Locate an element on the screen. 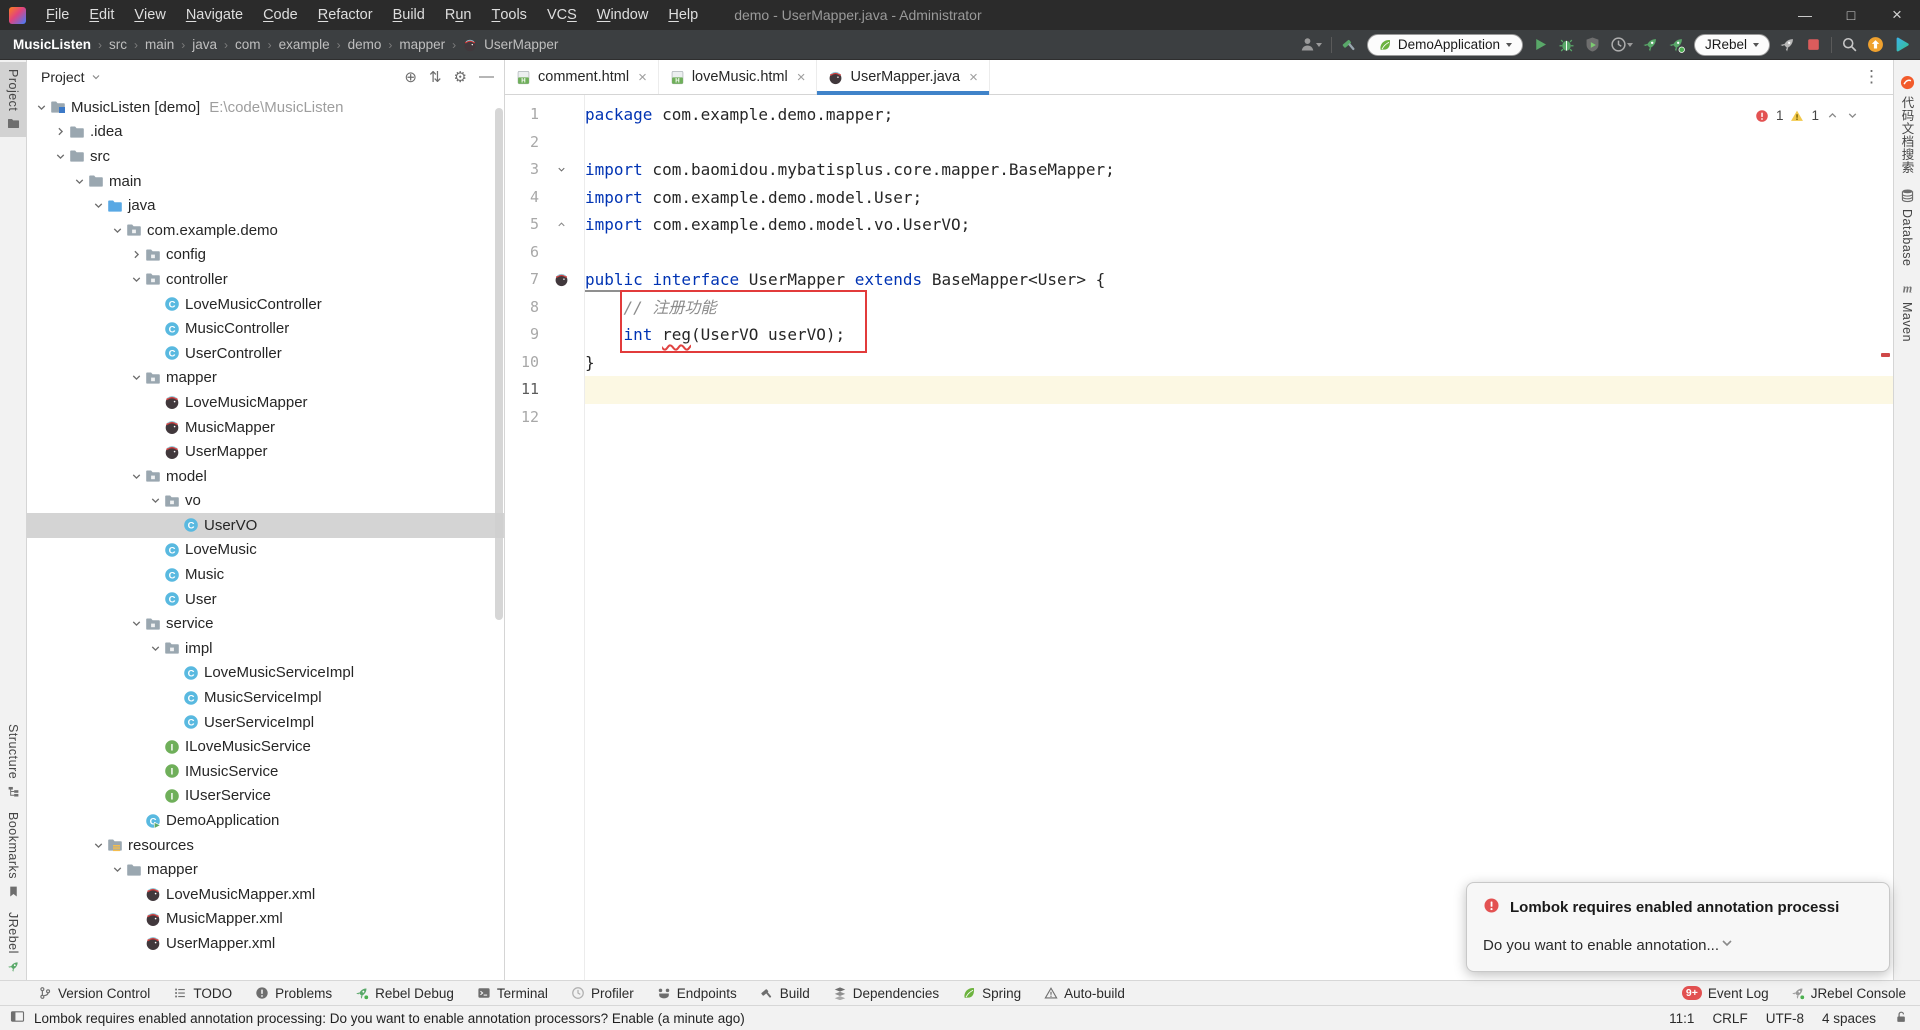 The image size is (1920, 1030). line-ending: CRLF is located at coordinates (1729, 1018).